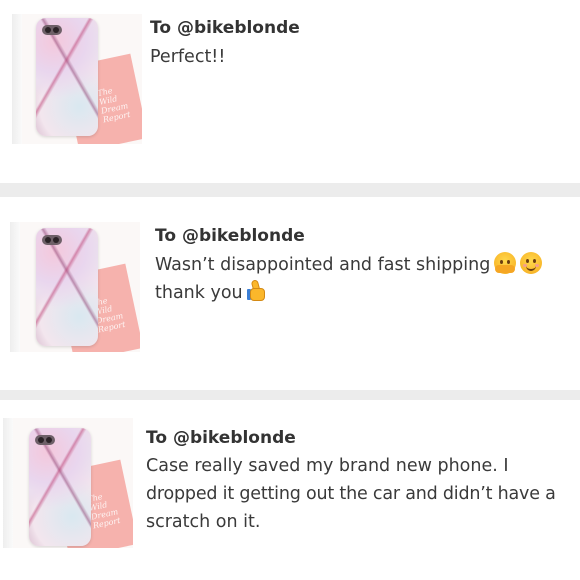 The height and width of the screenshot is (580, 580). I want to click on message-line: thank you, so click(348, 293).